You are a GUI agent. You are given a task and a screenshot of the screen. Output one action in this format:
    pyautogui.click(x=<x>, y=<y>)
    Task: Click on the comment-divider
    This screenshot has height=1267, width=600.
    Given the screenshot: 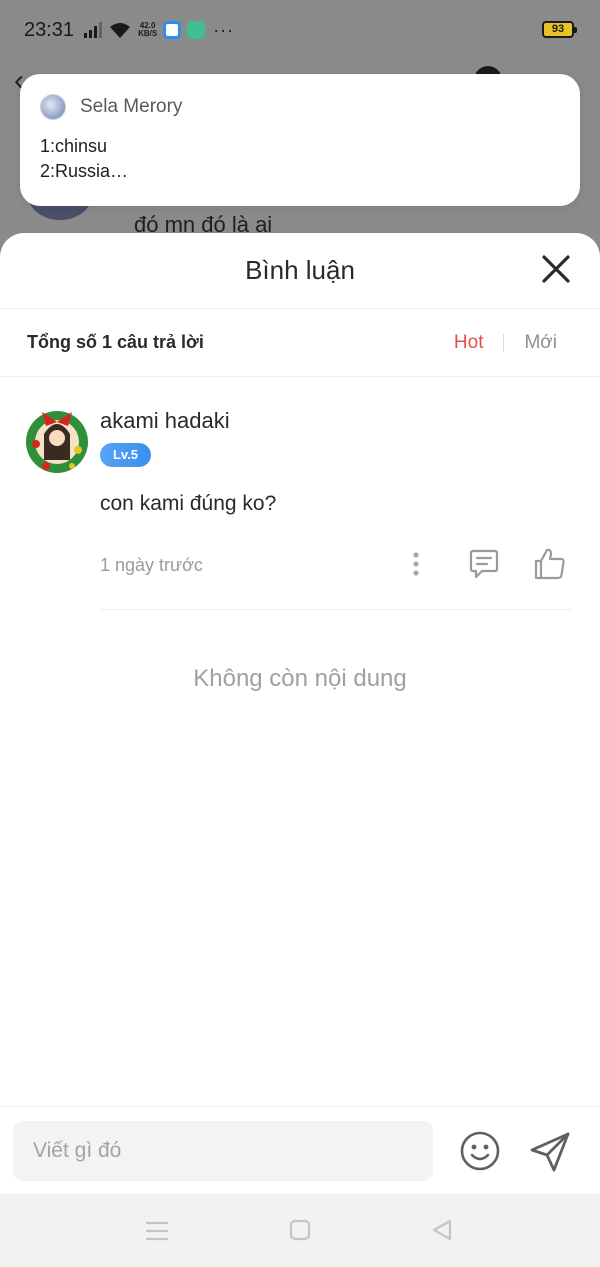 What is the action you would take?
    pyautogui.click(x=336, y=609)
    